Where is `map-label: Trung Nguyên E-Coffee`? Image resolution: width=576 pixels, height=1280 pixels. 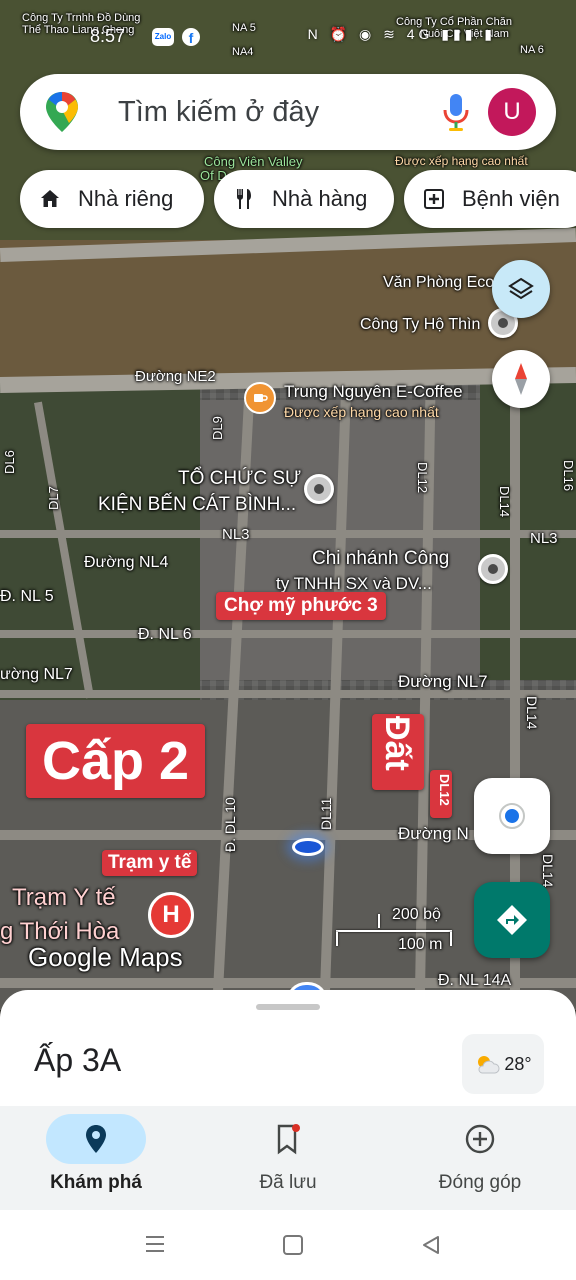 map-label: Trung Nguyên E-Coffee is located at coordinates (373, 391).